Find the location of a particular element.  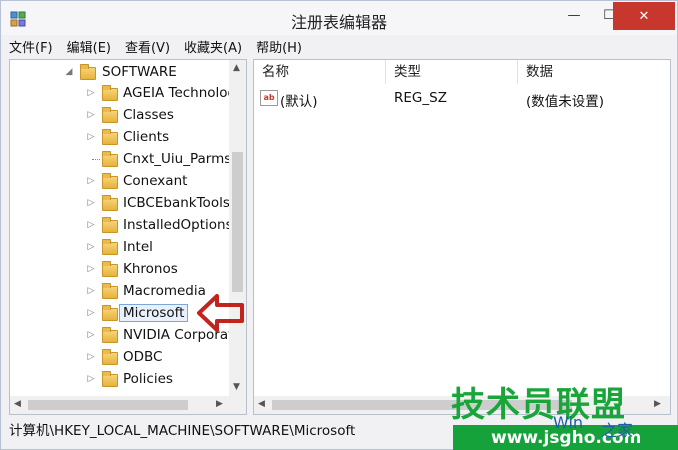

arrow-left-icon is located at coordinates (220, 313).